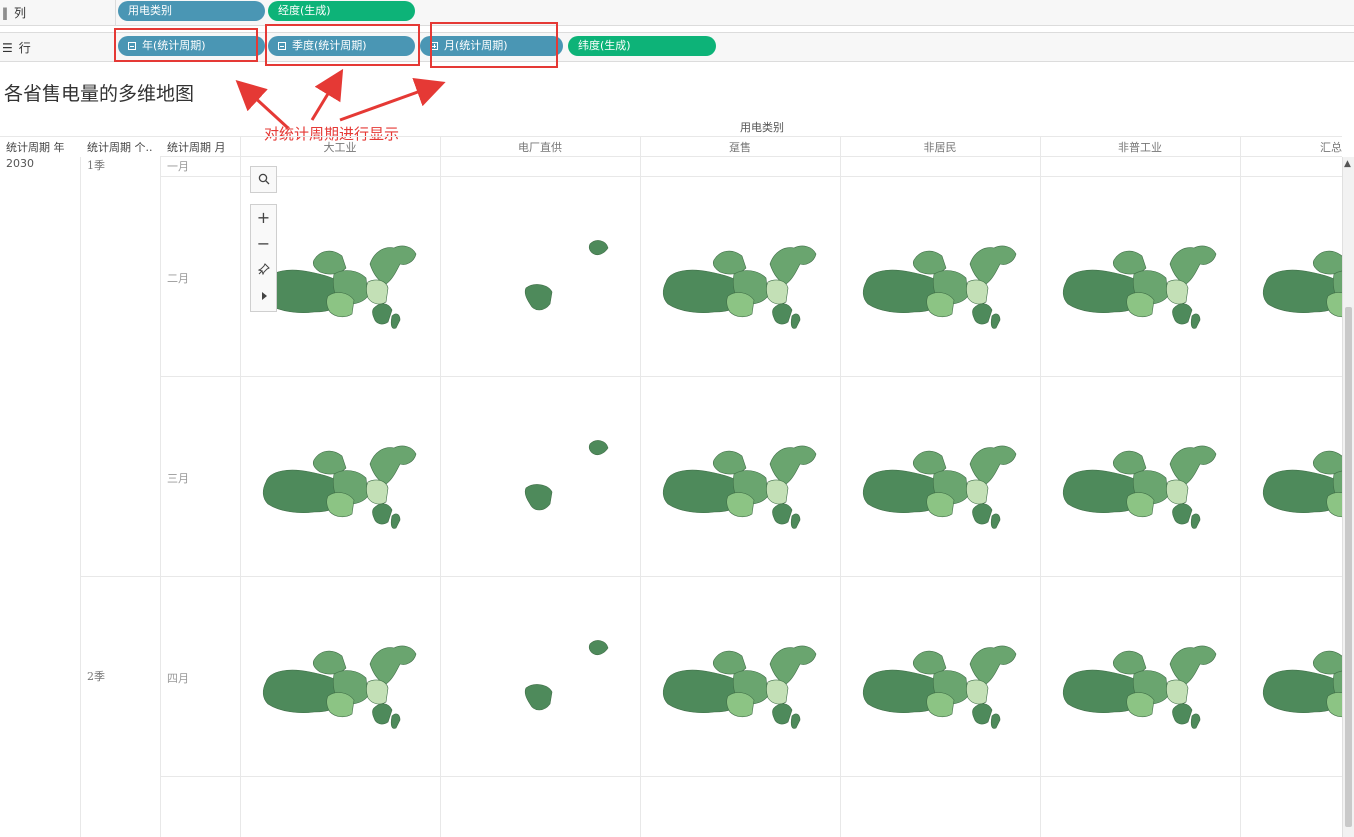  Describe the element at coordinates (1348, 567) in the screenshot. I see `scroll-thumb` at that location.